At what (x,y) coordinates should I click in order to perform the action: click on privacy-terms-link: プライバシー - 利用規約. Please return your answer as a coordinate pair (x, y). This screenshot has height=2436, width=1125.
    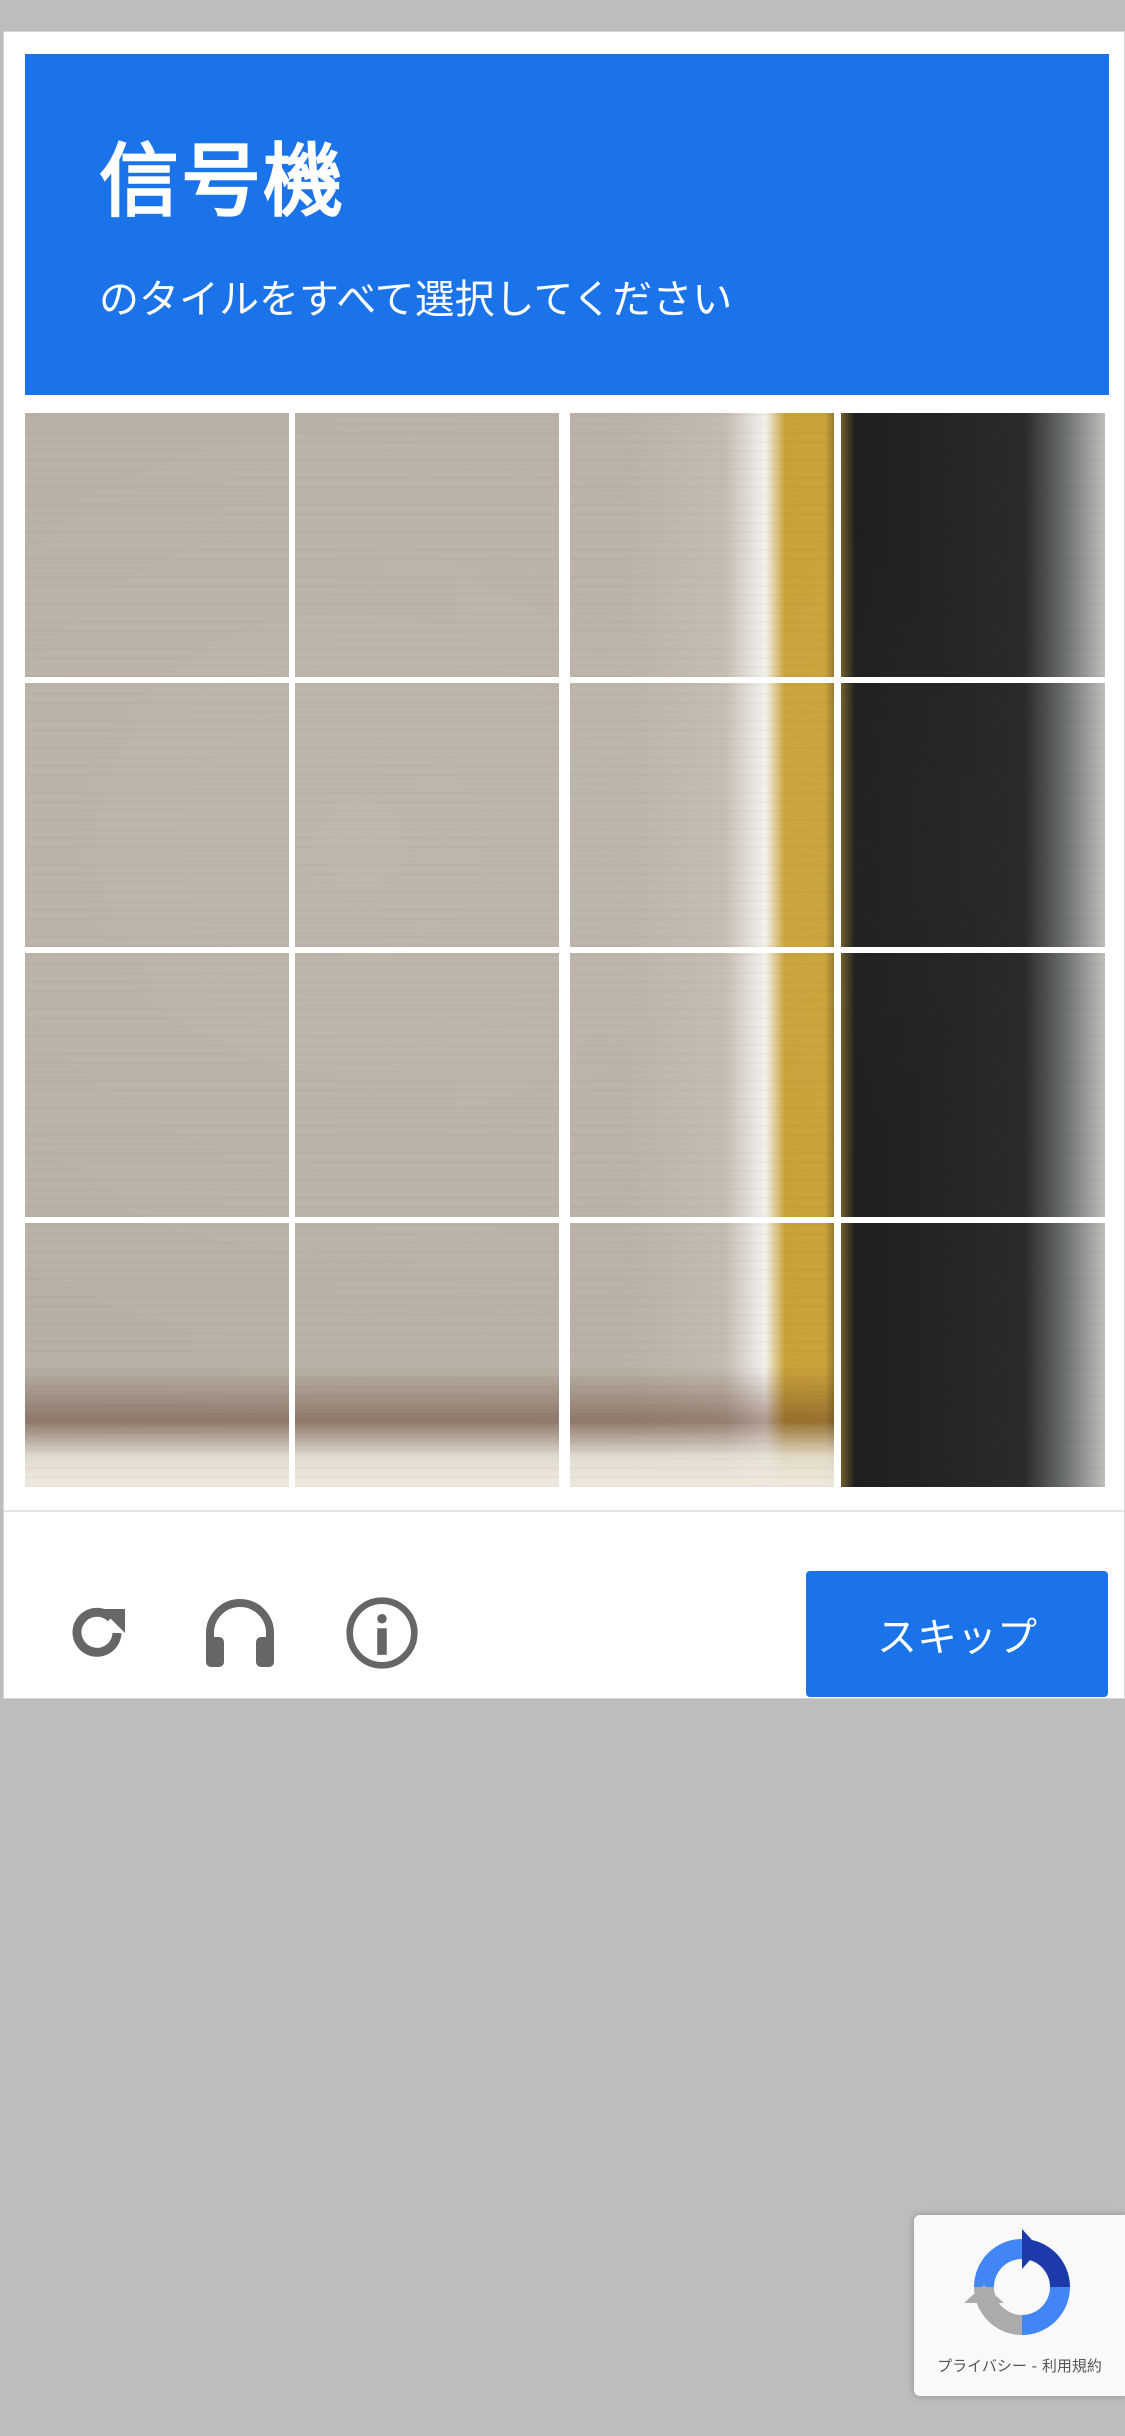
    Looking at the image, I should click on (1019, 2365).